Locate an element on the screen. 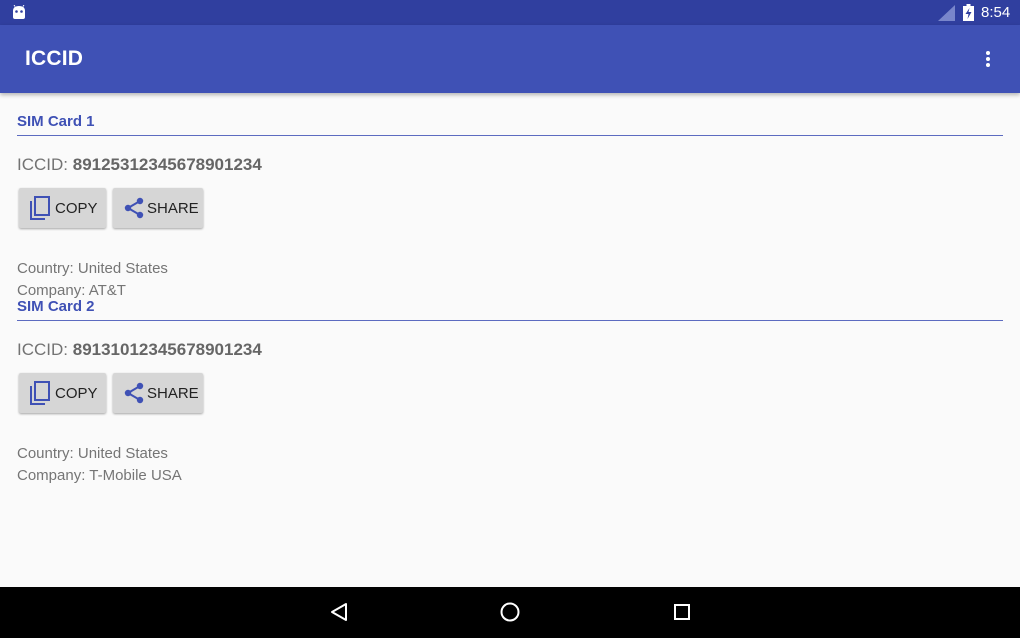 This screenshot has height=638, width=1020. iccid-value: 89125312345678901234 is located at coordinates (167, 164).